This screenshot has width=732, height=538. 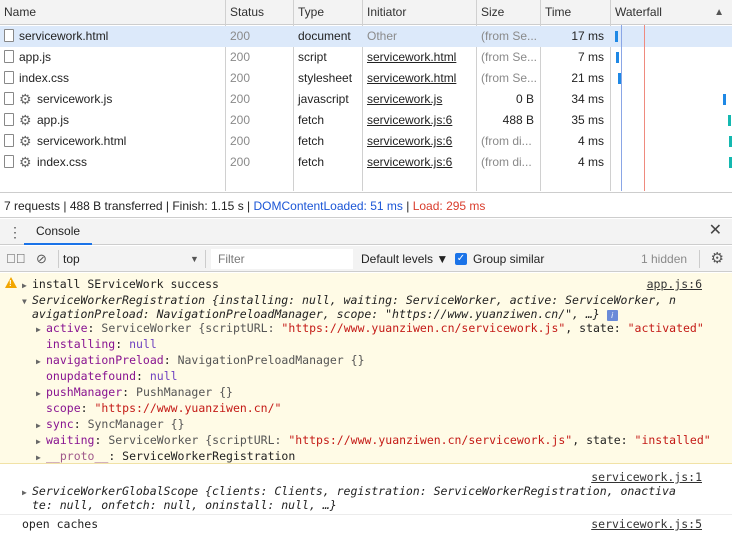 What do you see at coordinates (366, 232) in the screenshot?
I see `drawer-tabbar: ⋮ Console ✕` at bounding box center [366, 232].